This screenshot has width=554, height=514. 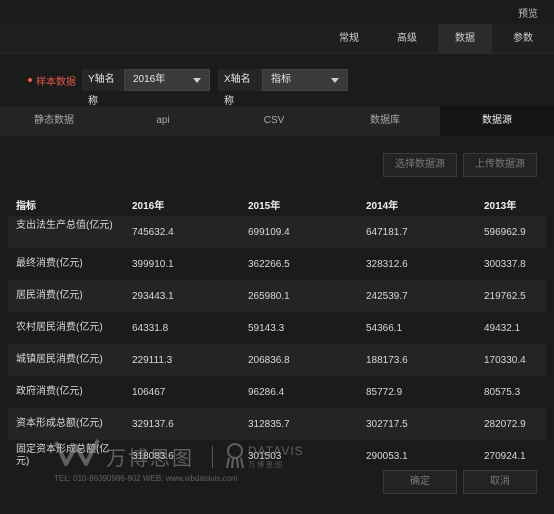 I want to click on preview-button: 预览, so click(x=528, y=12).